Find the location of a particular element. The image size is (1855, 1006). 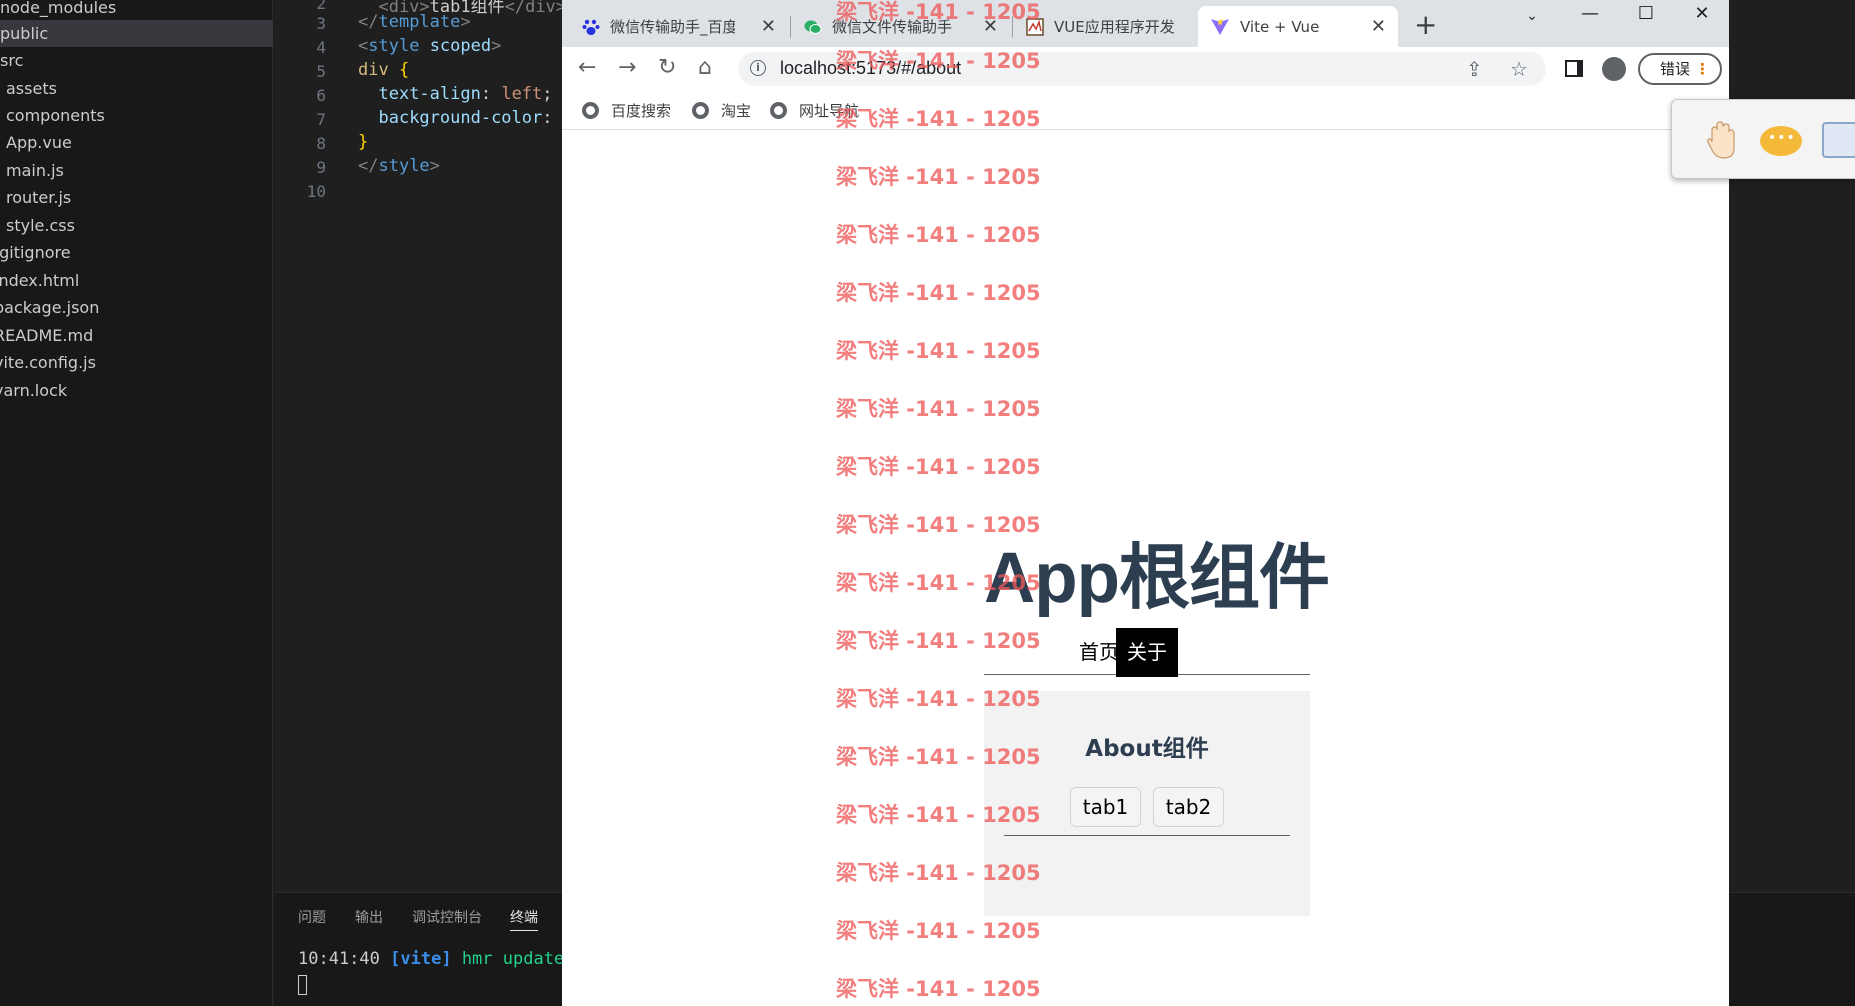

explorer-item-gitignore: .gitignore is located at coordinates (133, 252).